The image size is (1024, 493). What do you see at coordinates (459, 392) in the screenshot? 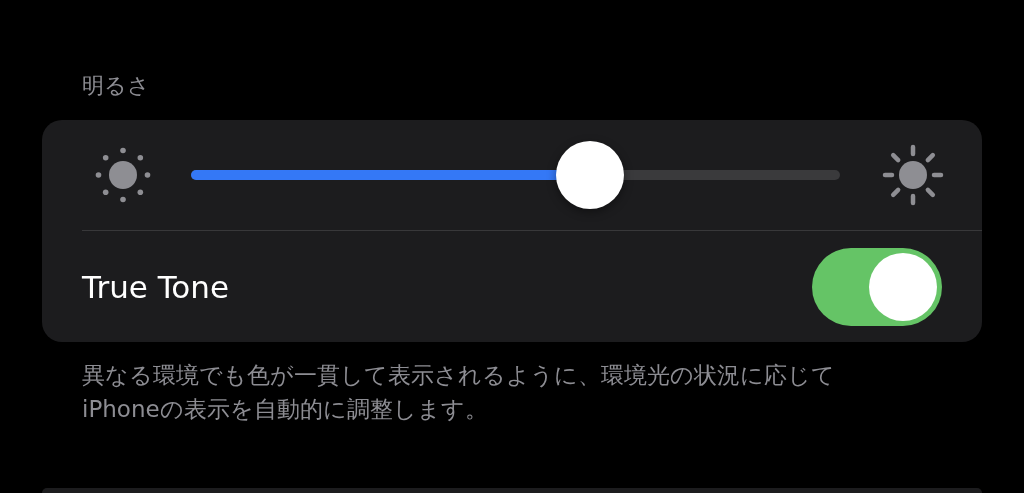
I see `footer-description: 異なる環境でも色が一貫して表示されるように、環境光の状況に応じてiPhoneの表示を自動的に調整します。` at bounding box center [459, 392].